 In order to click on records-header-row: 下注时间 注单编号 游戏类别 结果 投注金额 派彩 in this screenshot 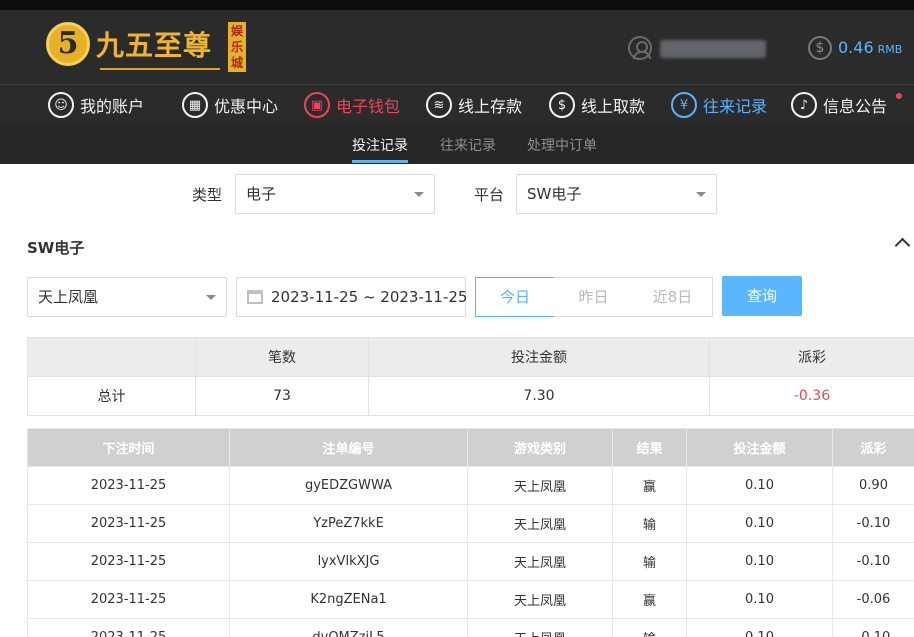, I will do `click(470, 447)`.